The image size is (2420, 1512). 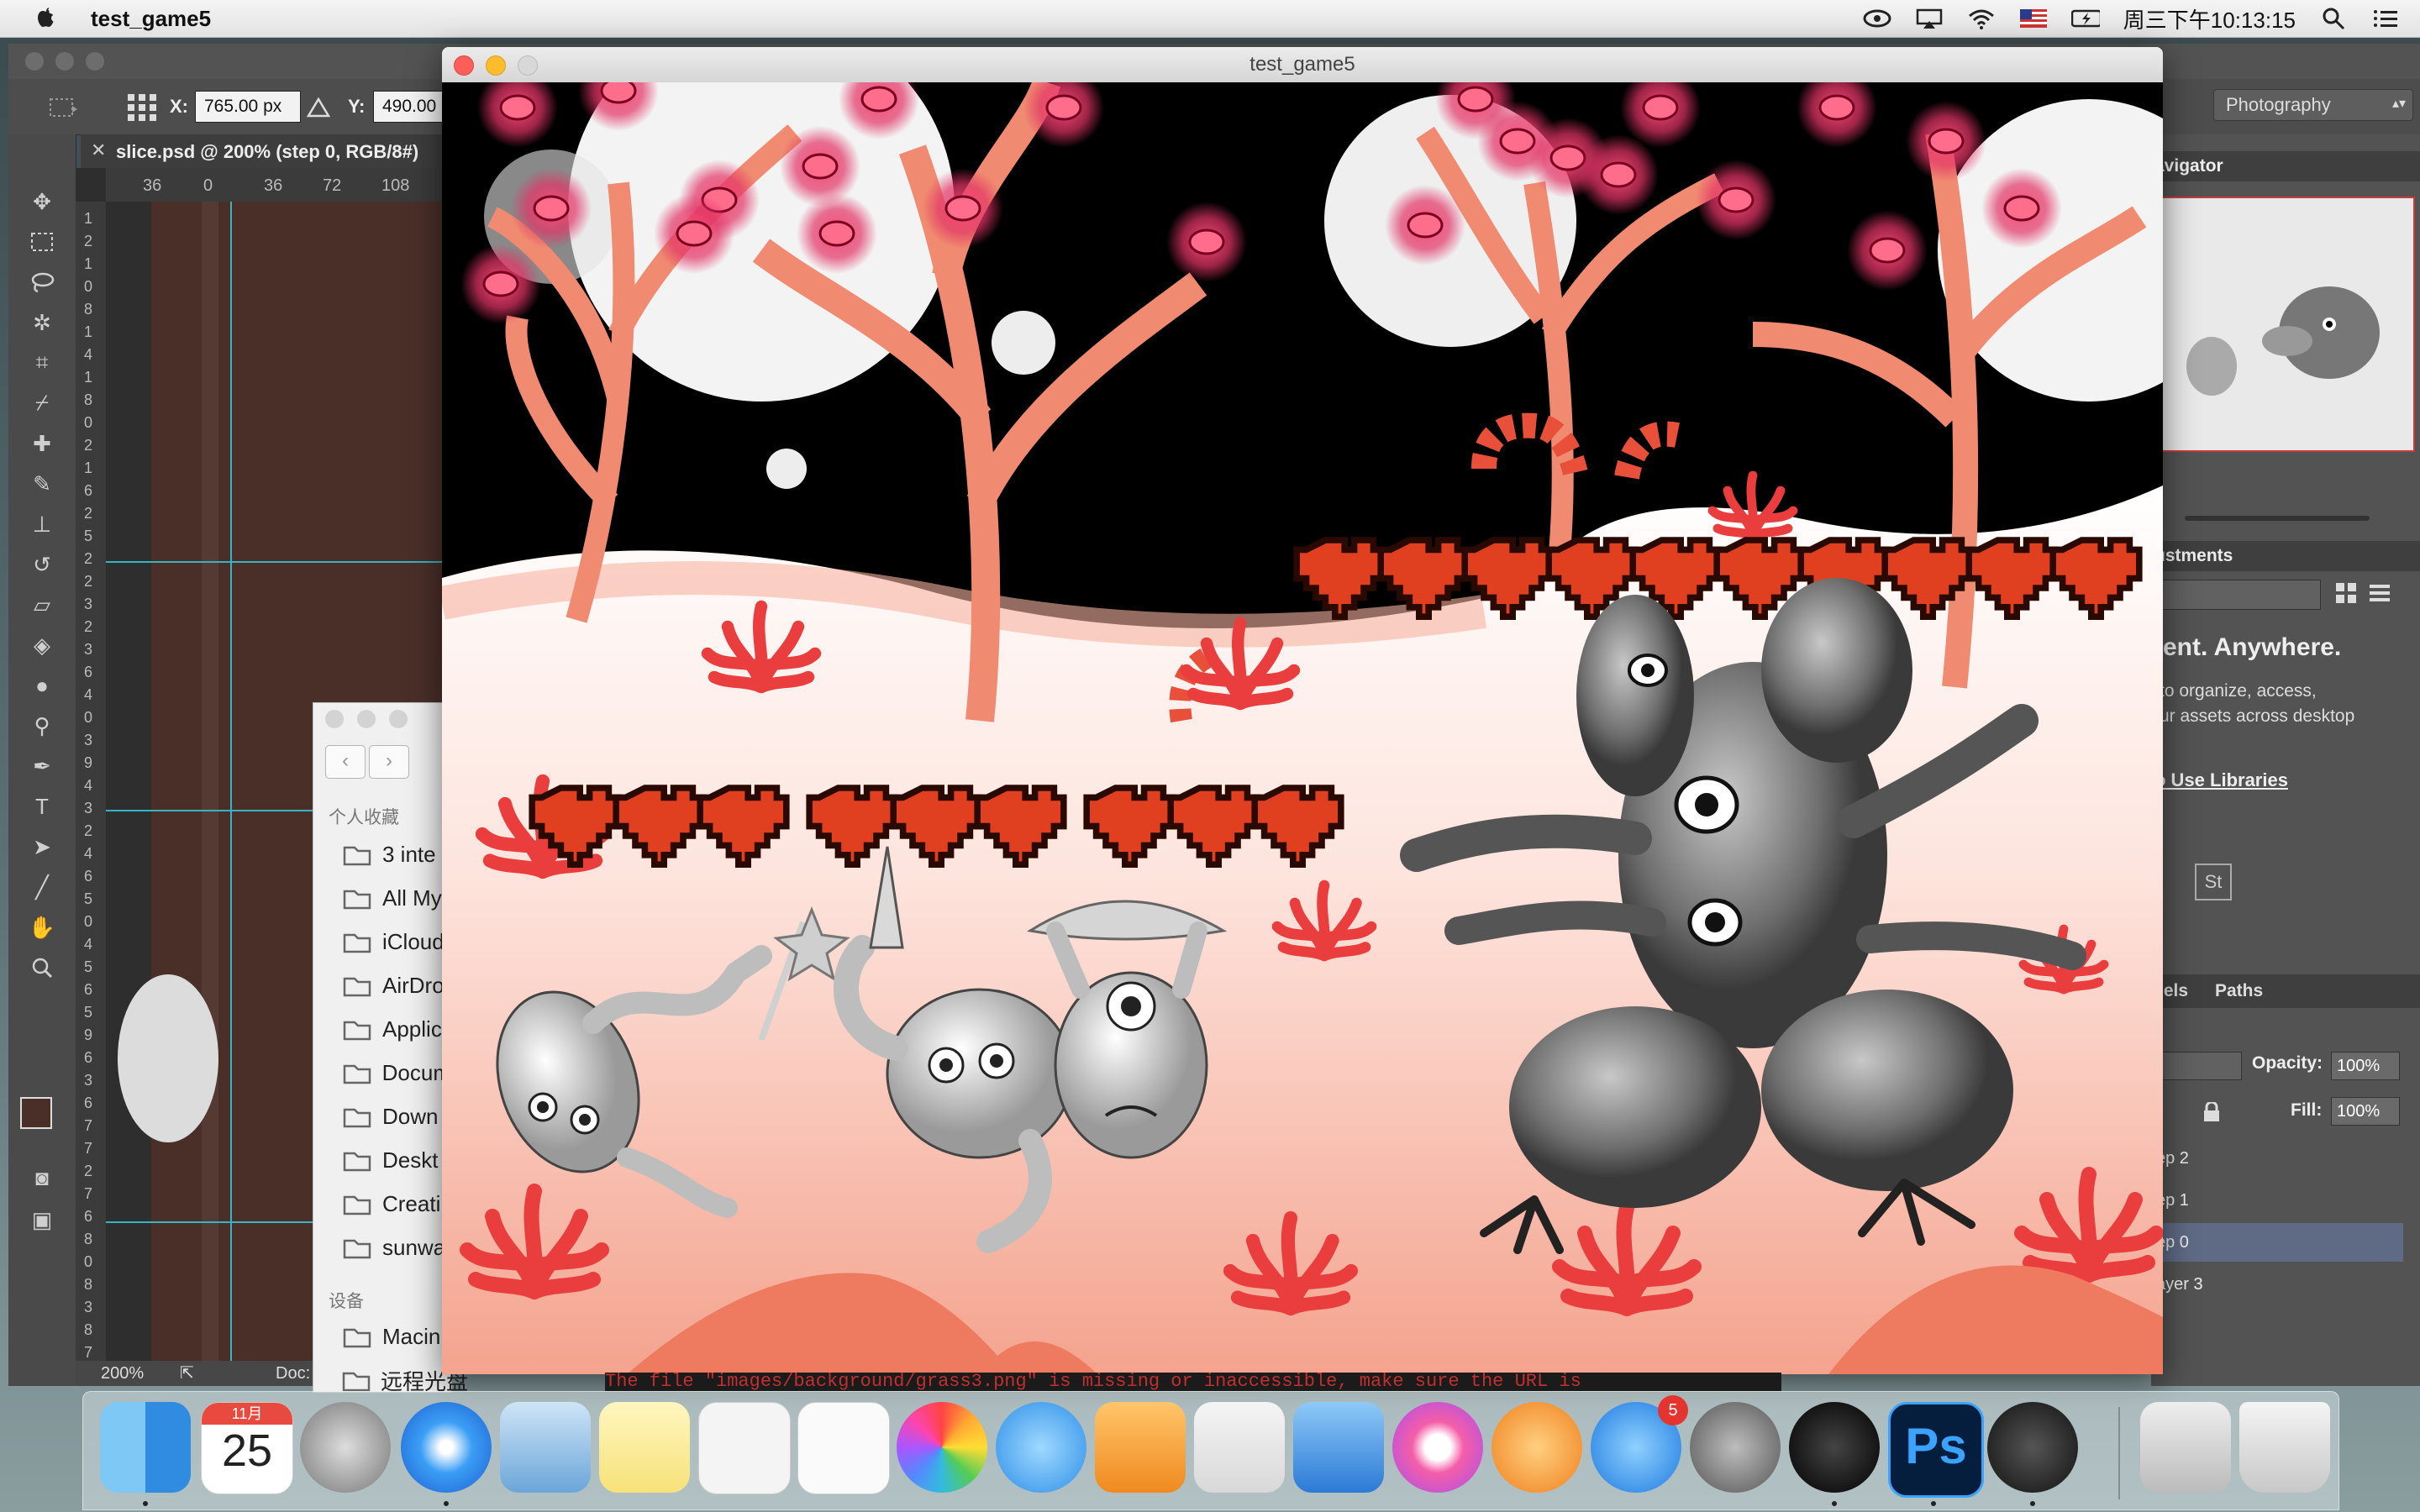 What do you see at coordinates (42, 282) in the screenshot?
I see `lasso-tool-icon` at bounding box center [42, 282].